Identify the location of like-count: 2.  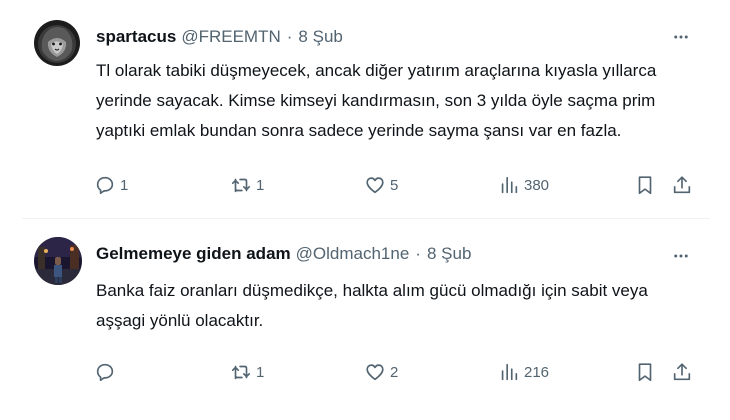
(394, 372).